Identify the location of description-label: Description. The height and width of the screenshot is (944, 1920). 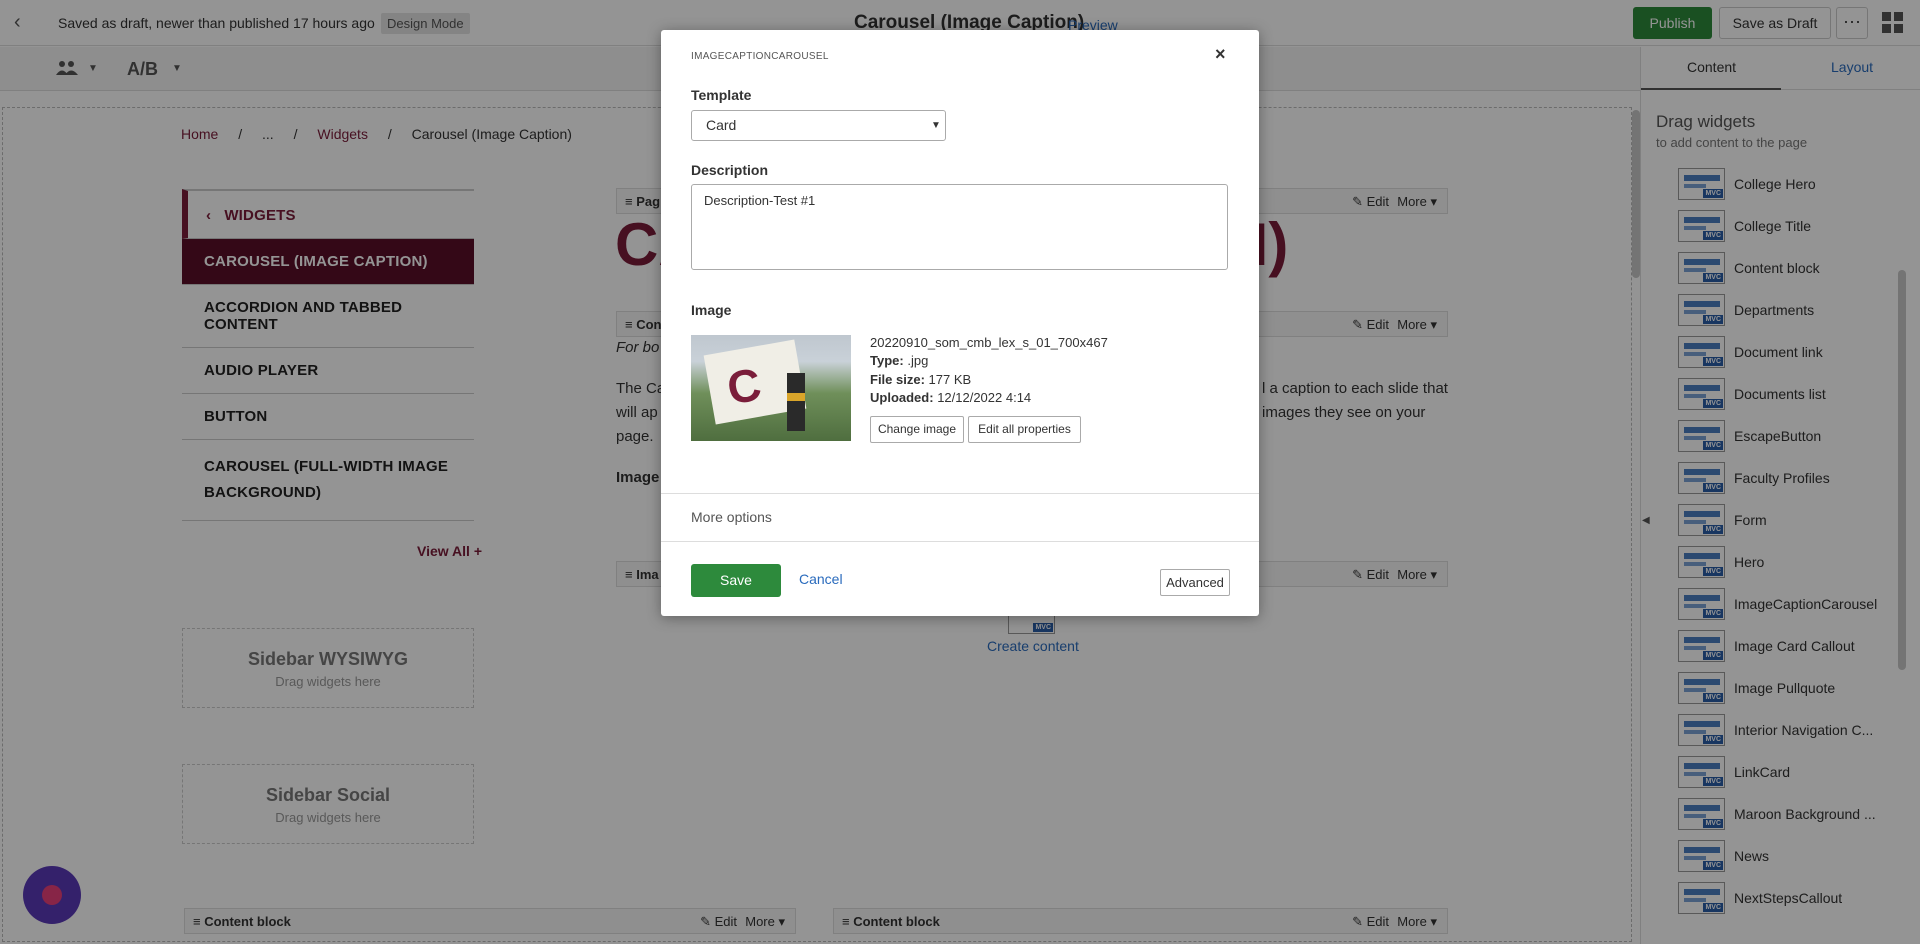
(730, 170).